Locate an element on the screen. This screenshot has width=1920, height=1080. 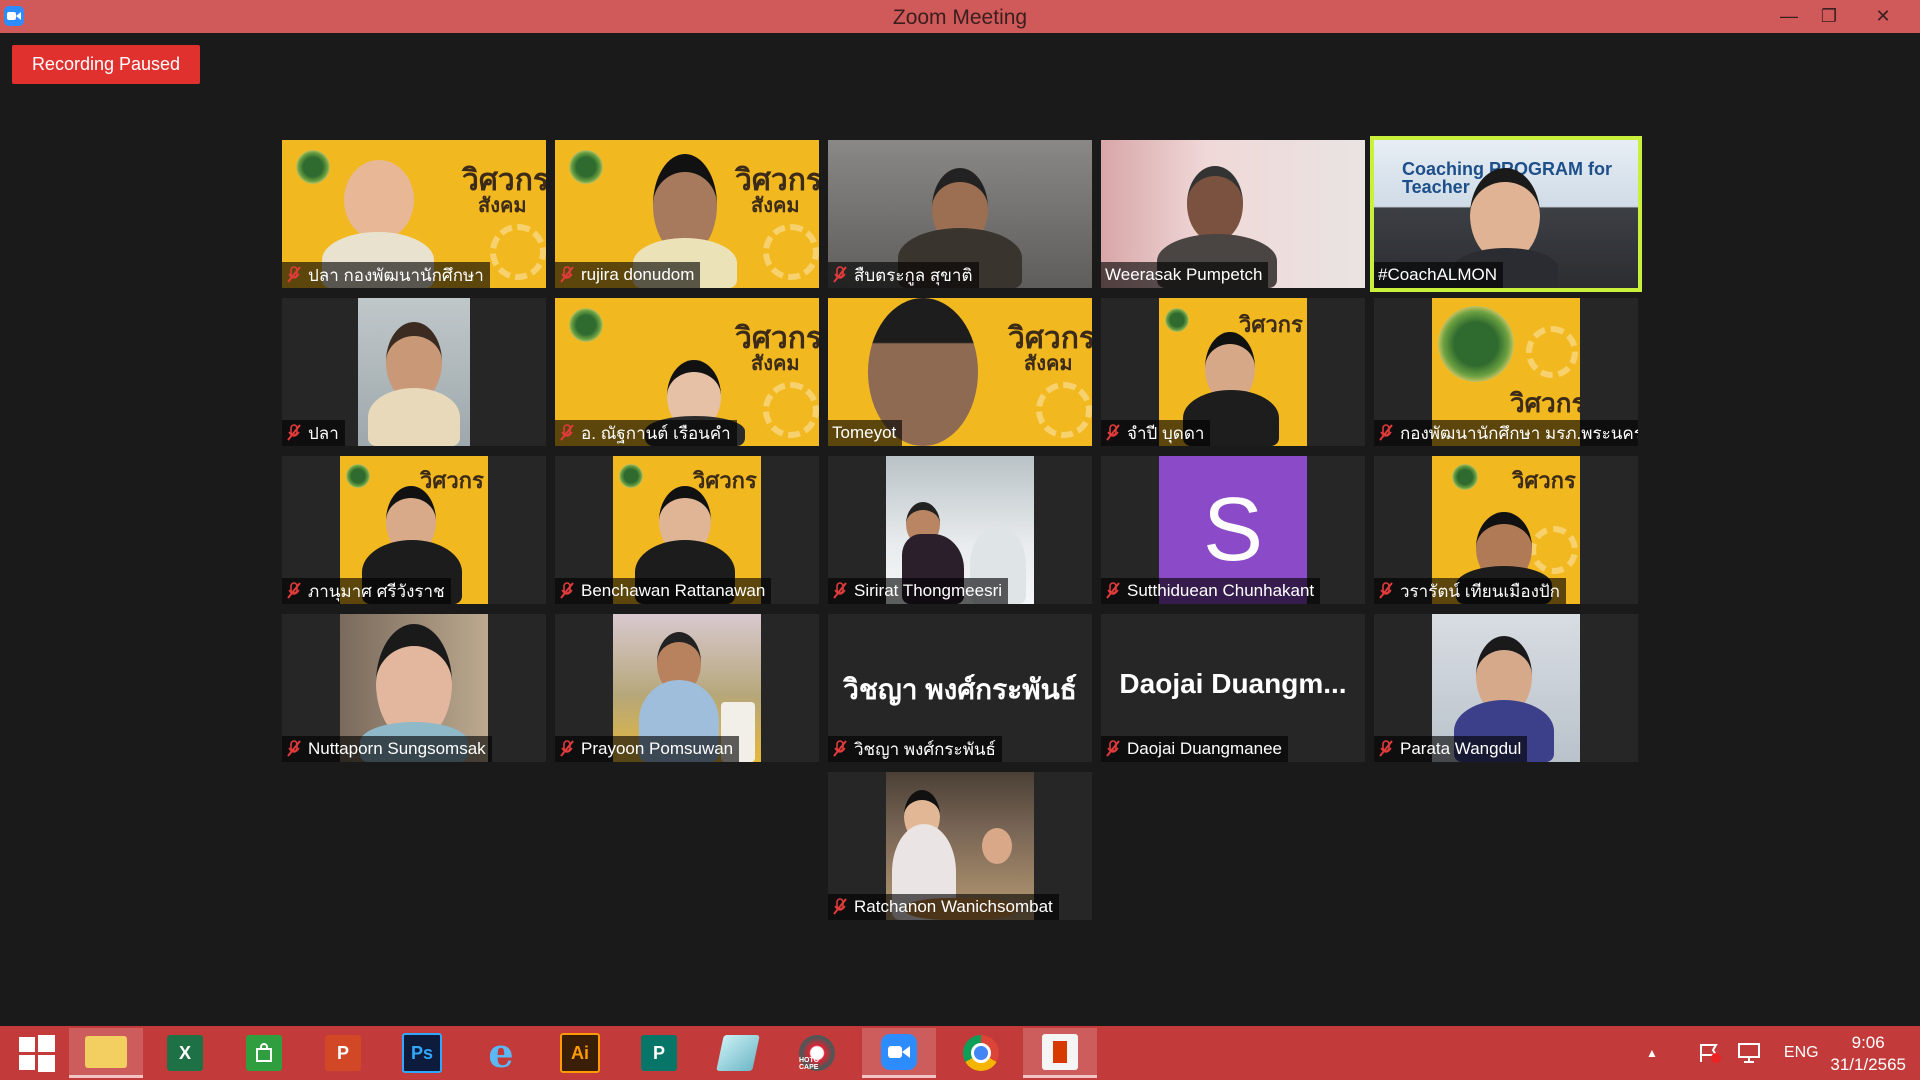
participant-name-bar: สืบตระกูล สุขาติ is located at coordinates (903, 275).